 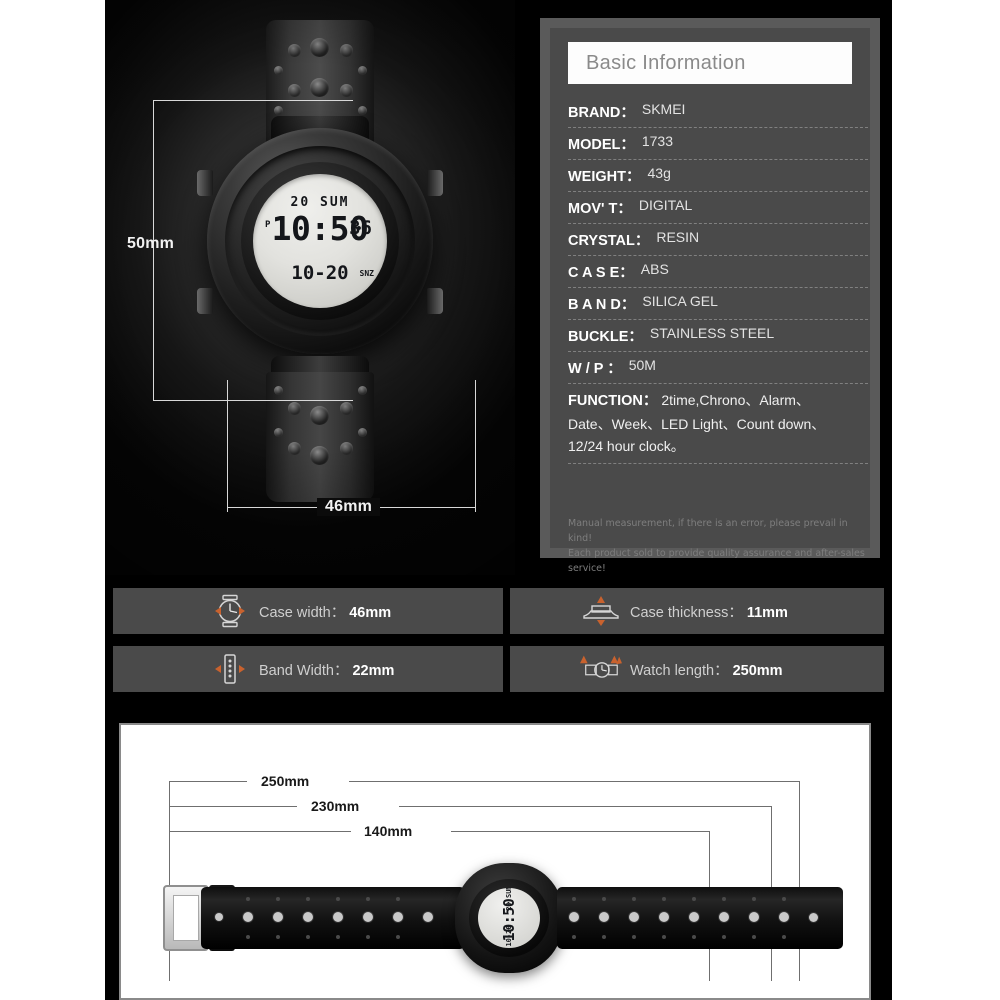 What do you see at coordinates (735, 400) in the screenshot?
I see `function-value-1: 2time,Chrono、Alarm、` at bounding box center [735, 400].